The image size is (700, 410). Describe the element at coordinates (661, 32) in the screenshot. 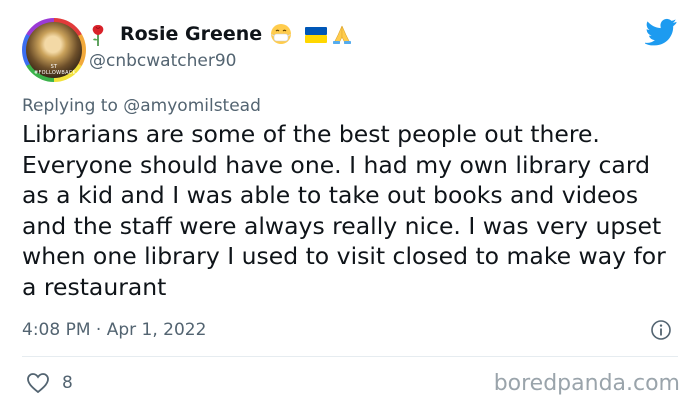

I see `twitter-bird-icon` at that location.